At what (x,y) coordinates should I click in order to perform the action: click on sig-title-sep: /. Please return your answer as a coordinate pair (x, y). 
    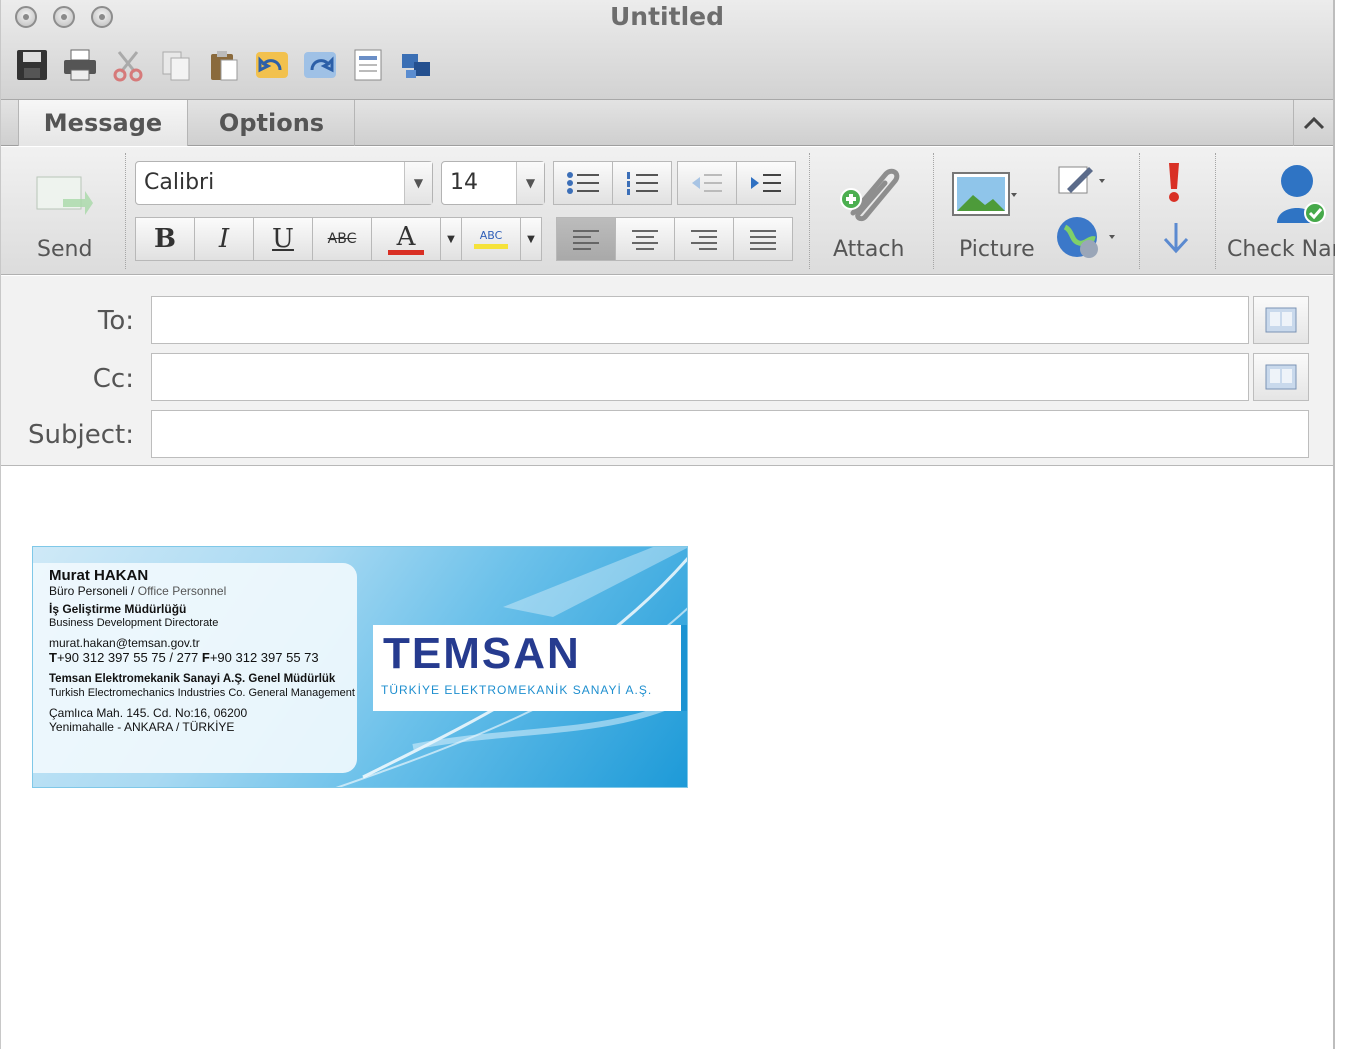
    Looking at the image, I should click on (132, 591).